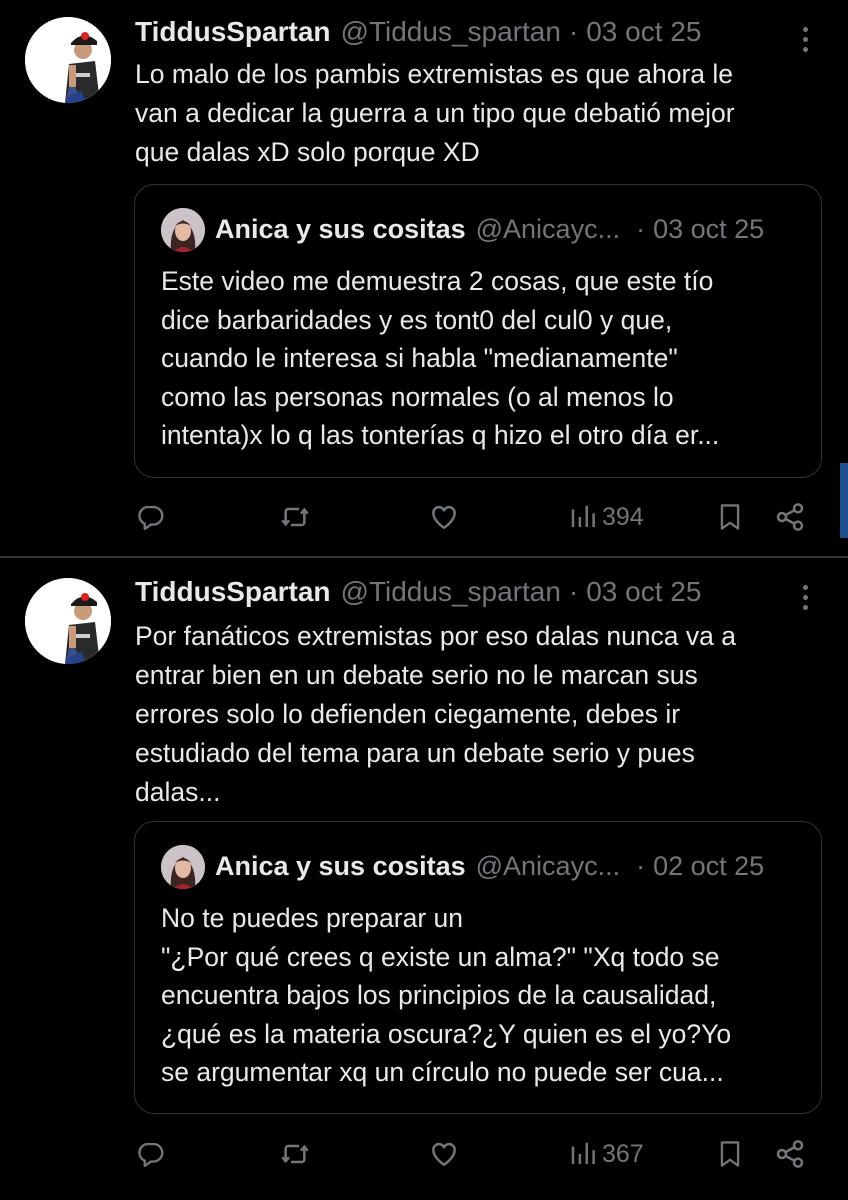 The image size is (848, 1200). I want to click on views-count: 367, so click(623, 1153).